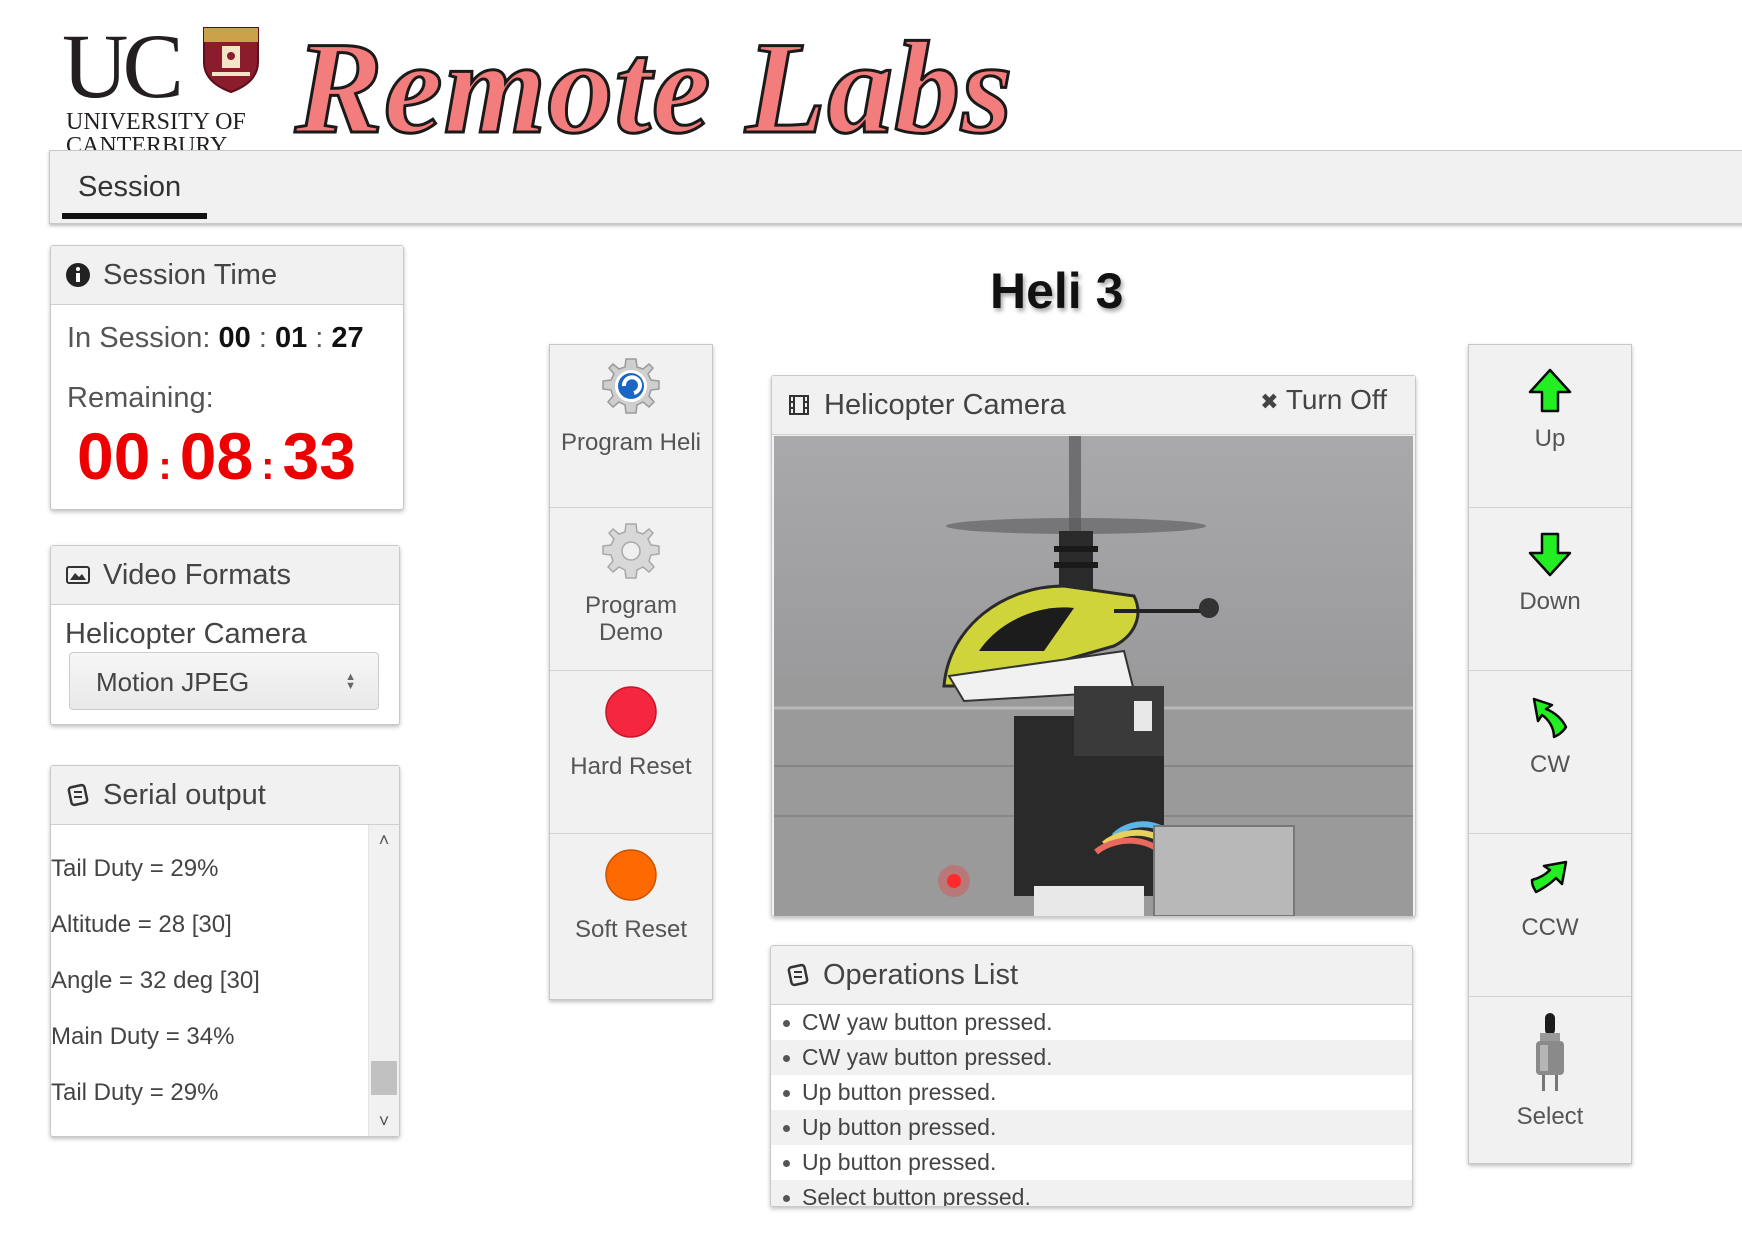  What do you see at coordinates (1550, 1116) in the screenshot?
I see `button-label: Select` at bounding box center [1550, 1116].